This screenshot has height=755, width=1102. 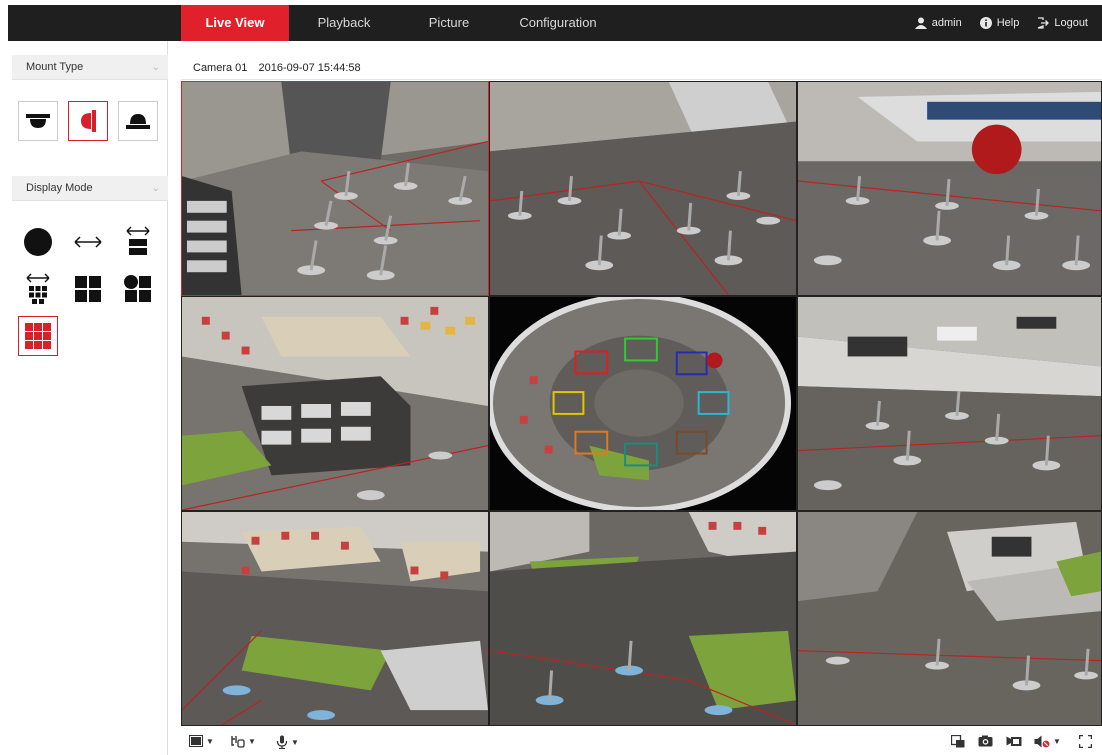 I want to click on dual-panorama-mode-button, so click(x=138, y=242).